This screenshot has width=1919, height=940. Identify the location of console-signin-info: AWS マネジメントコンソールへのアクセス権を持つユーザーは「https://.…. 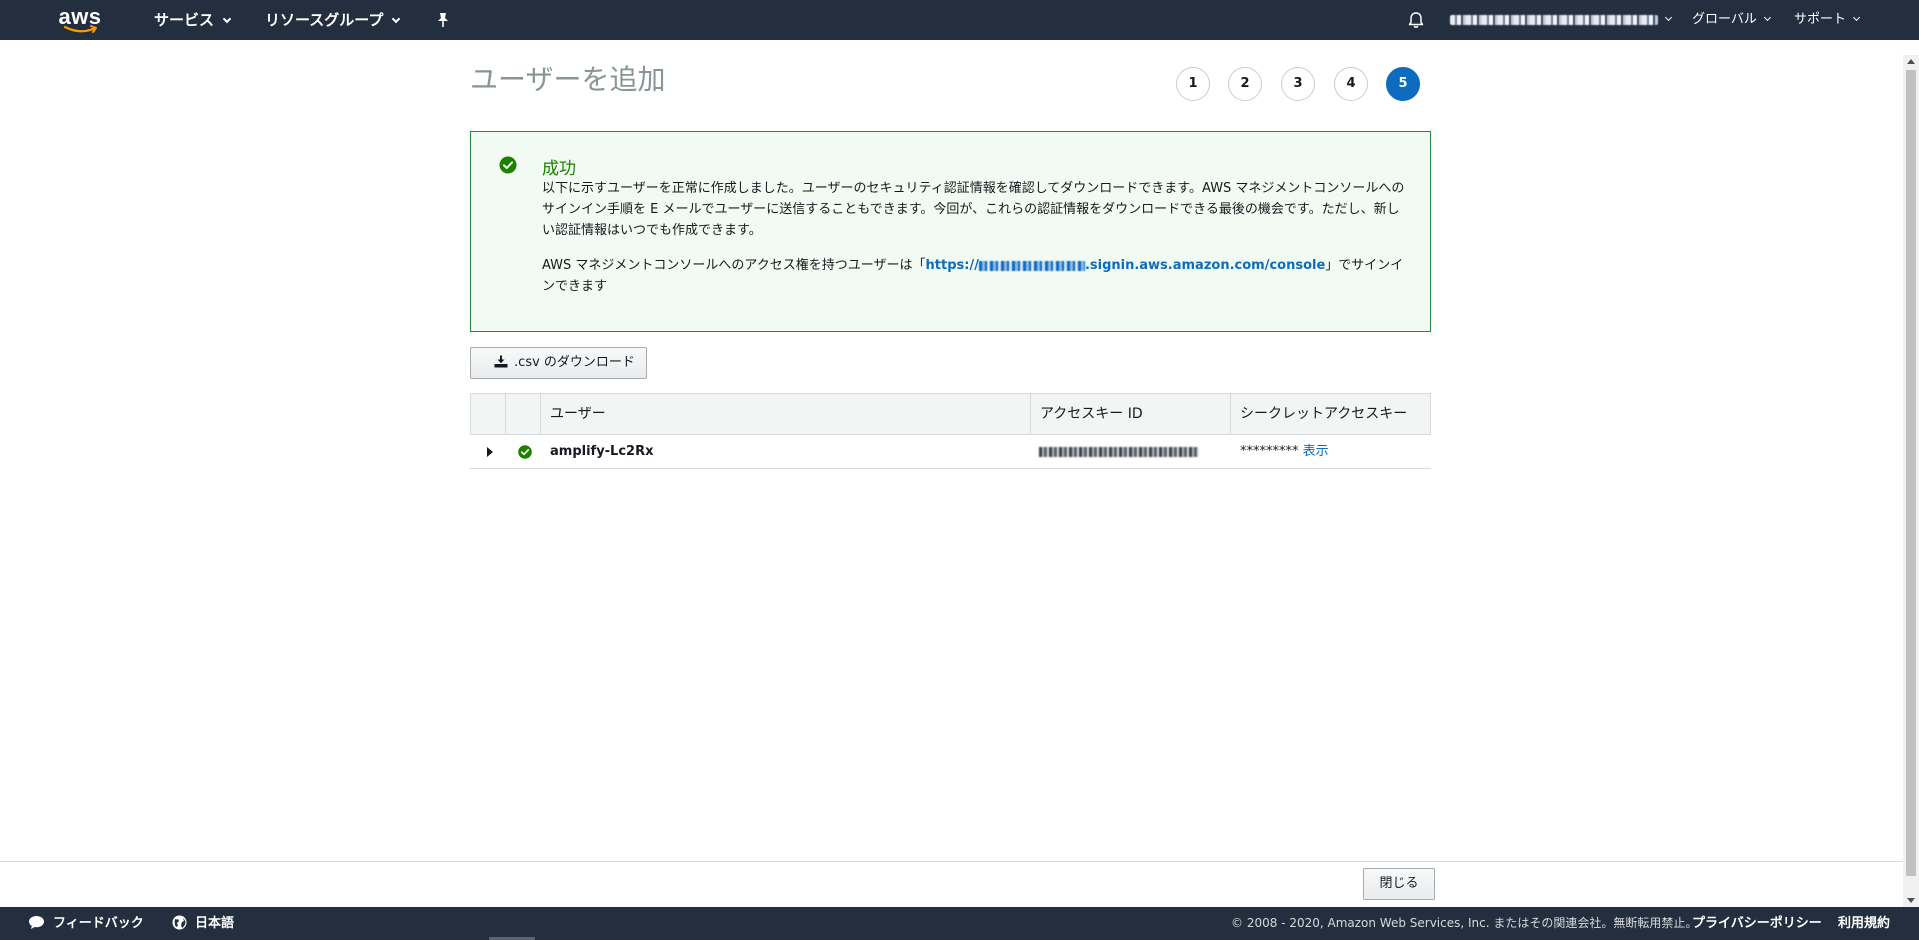
(977, 276).